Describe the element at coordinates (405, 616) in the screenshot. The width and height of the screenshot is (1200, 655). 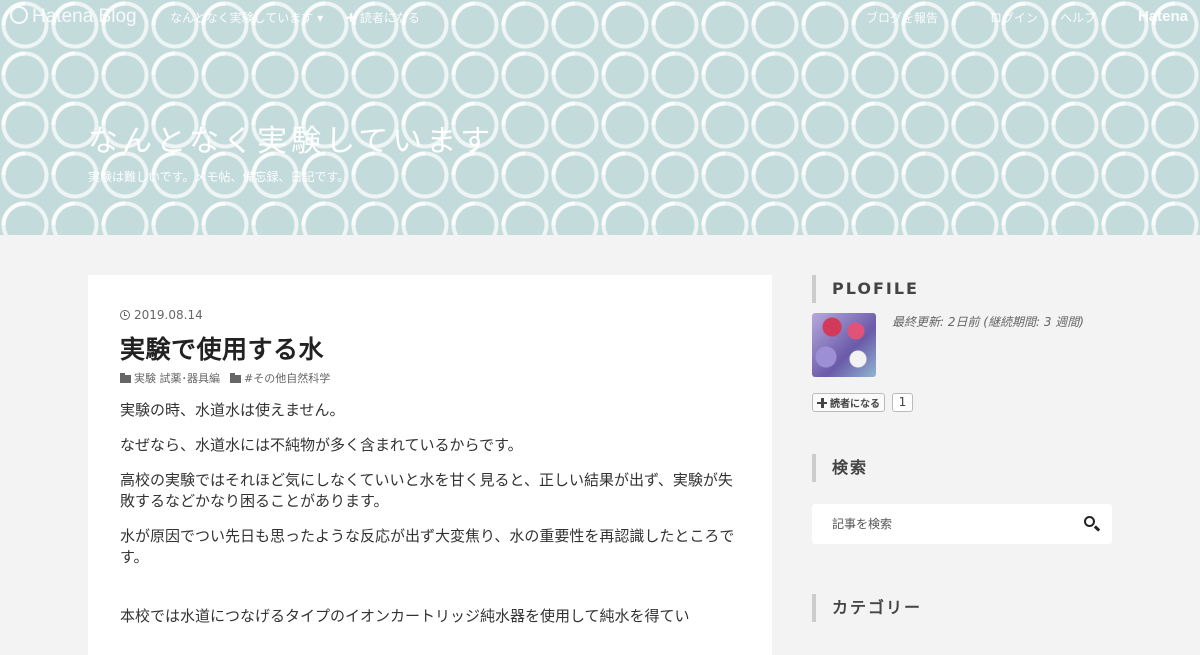
I see `article-paragraph: 本校では水道につなげるタイプのイオンカートリッジ純水器を使用して純水を得てい` at that location.